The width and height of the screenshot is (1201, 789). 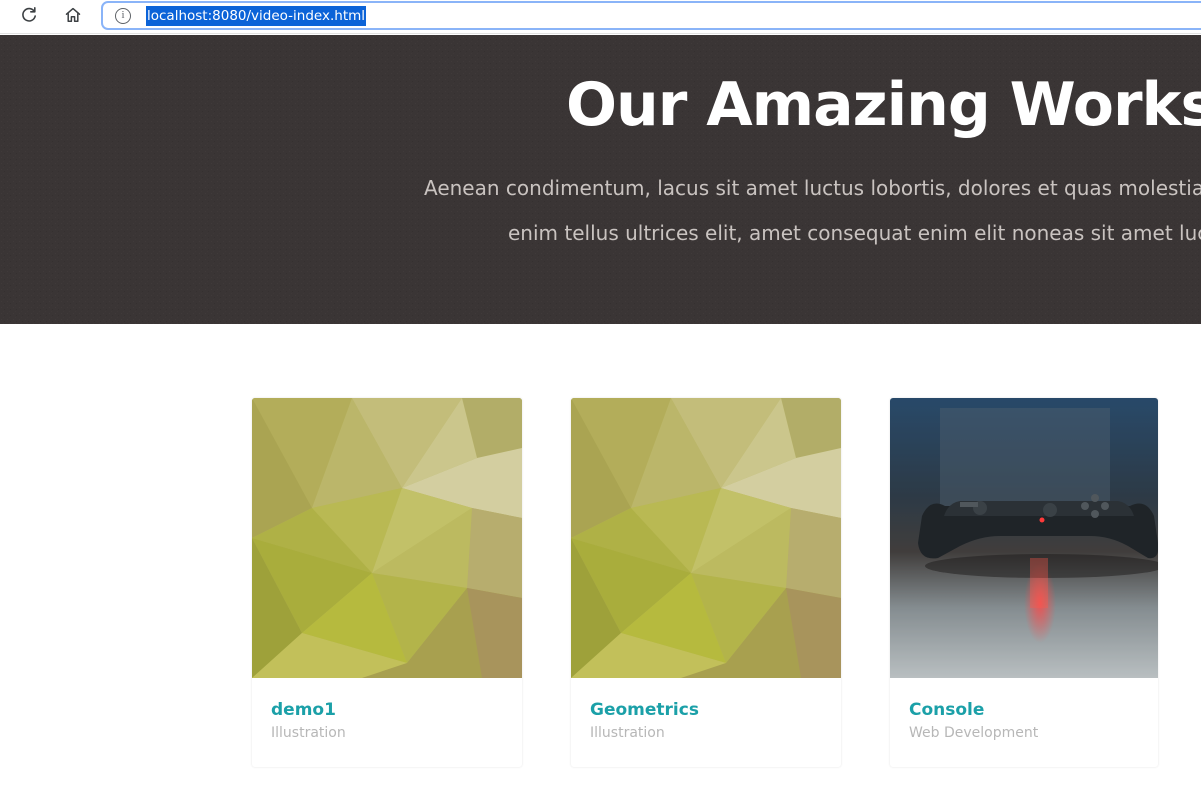 I want to click on reload-button, so click(x=29, y=15).